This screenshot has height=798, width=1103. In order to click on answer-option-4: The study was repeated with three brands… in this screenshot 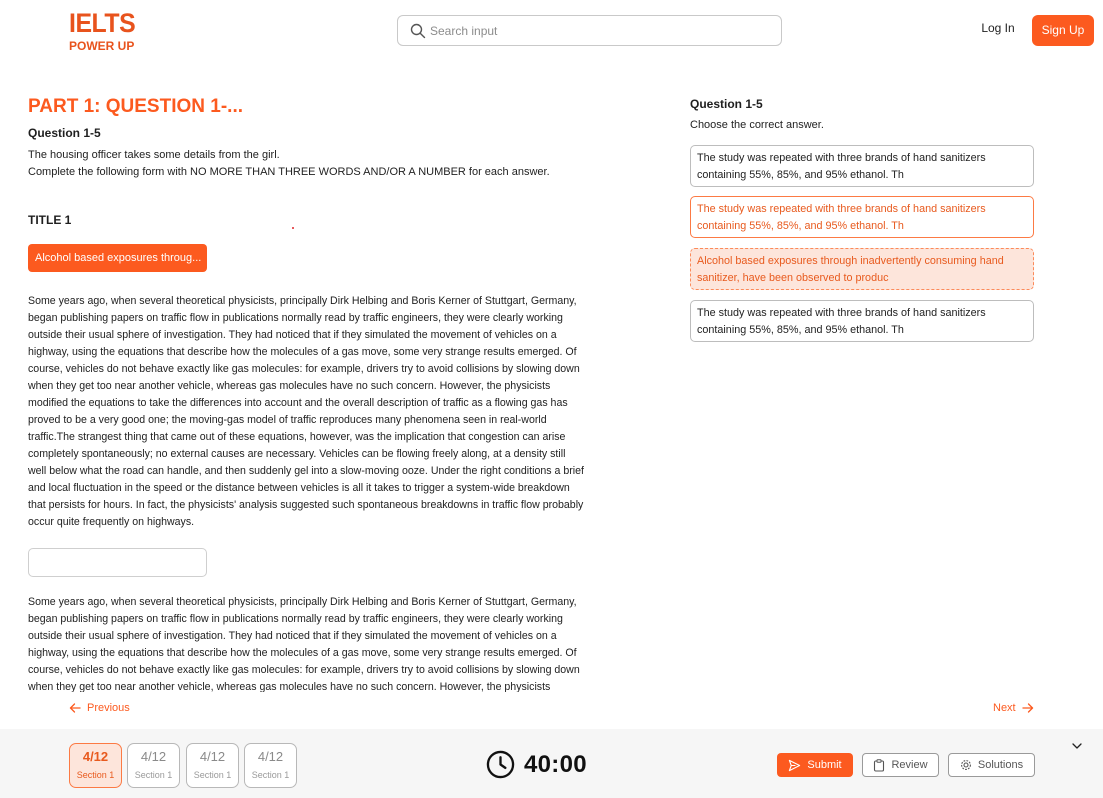, I will do `click(862, 321)`.